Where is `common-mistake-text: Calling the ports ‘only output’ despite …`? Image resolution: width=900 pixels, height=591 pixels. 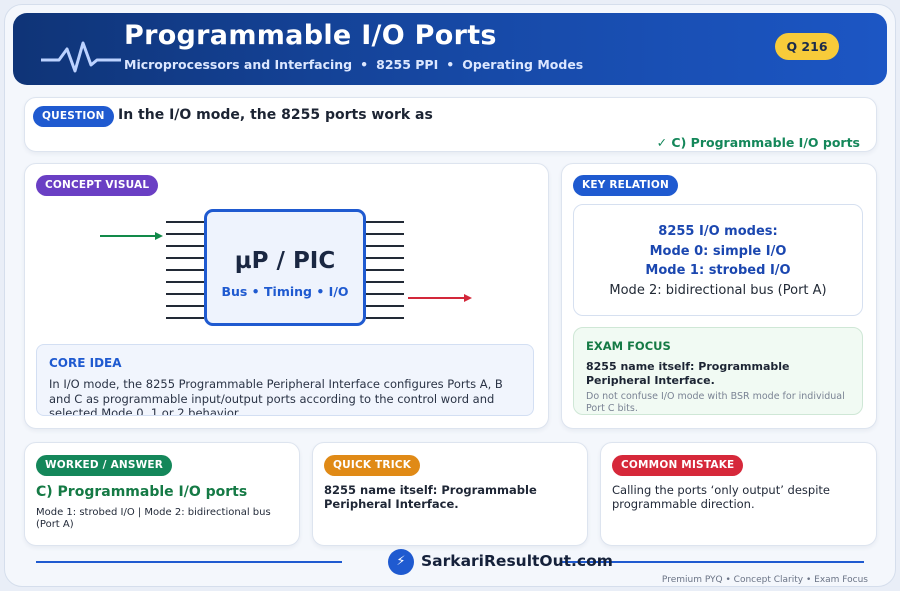
common-mistake-text: Calling the ports ‘only output’ despite … is located at coordinates (721, 497).